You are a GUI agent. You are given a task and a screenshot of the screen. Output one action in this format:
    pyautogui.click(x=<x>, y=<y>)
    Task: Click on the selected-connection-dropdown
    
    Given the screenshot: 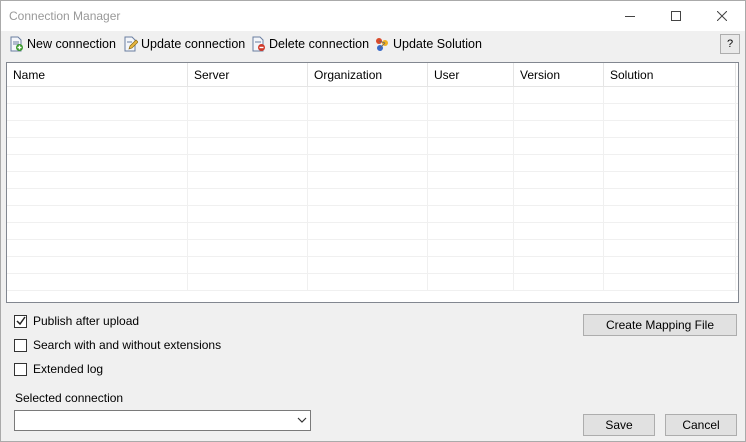 What is the action you would take?
    pyautogui.click(x=162, y=420)
    